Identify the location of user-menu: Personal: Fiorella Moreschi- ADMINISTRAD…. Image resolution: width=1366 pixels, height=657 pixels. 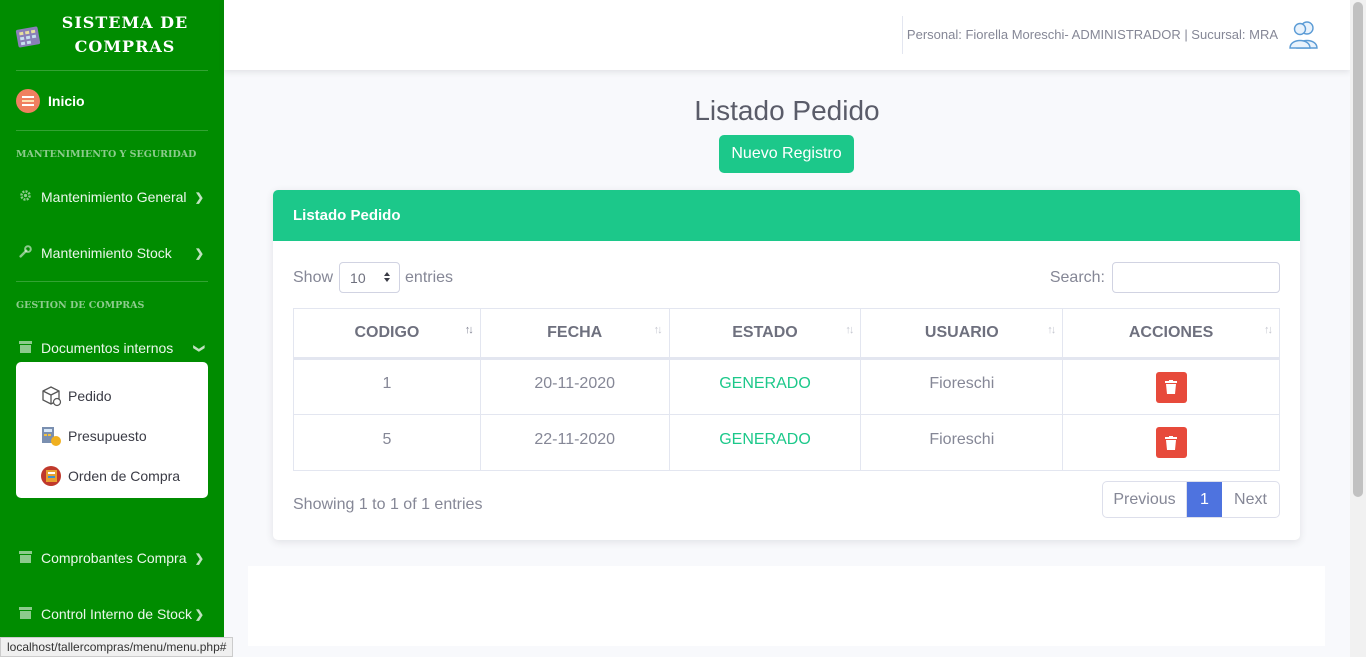
(1113, 34).